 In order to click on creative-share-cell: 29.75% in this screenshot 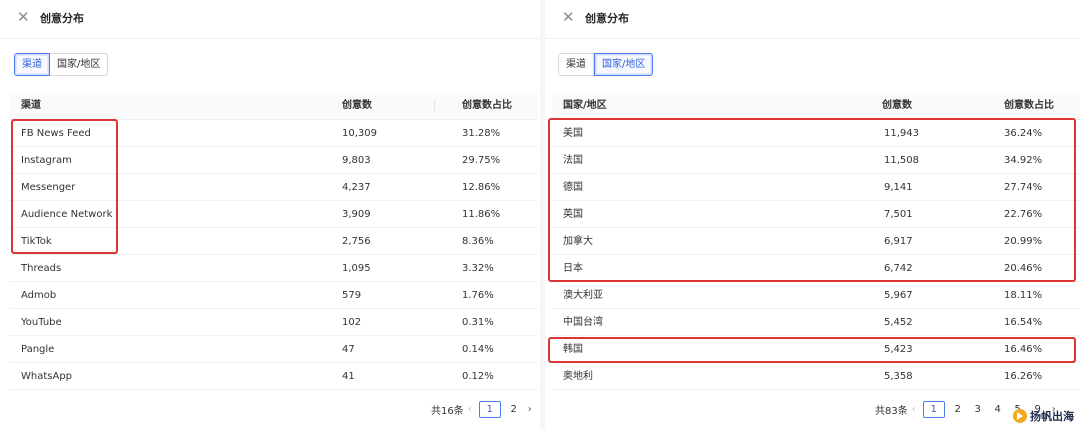, I will do `click(481, 160)`.